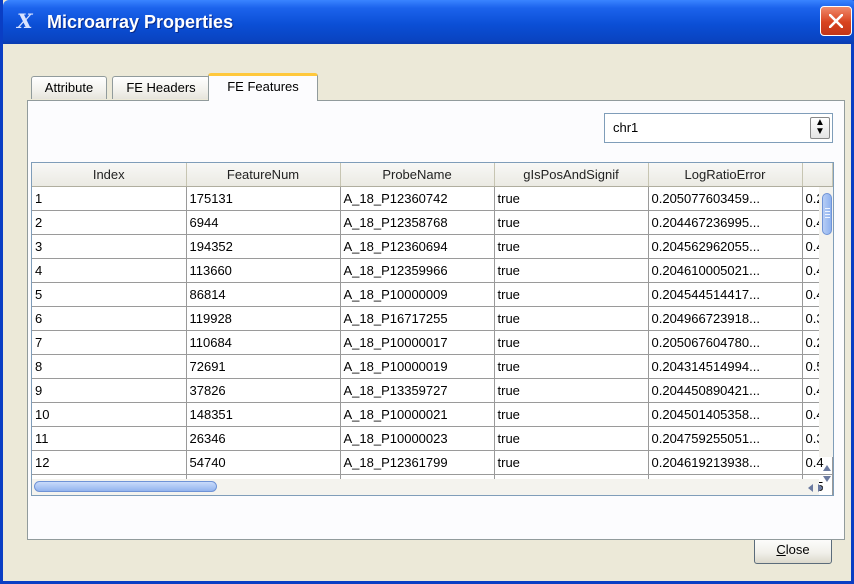 Image resolution: width=854 pixels, height=584 pixels. I want to click on table-cell: 119928, so click(263, 318).